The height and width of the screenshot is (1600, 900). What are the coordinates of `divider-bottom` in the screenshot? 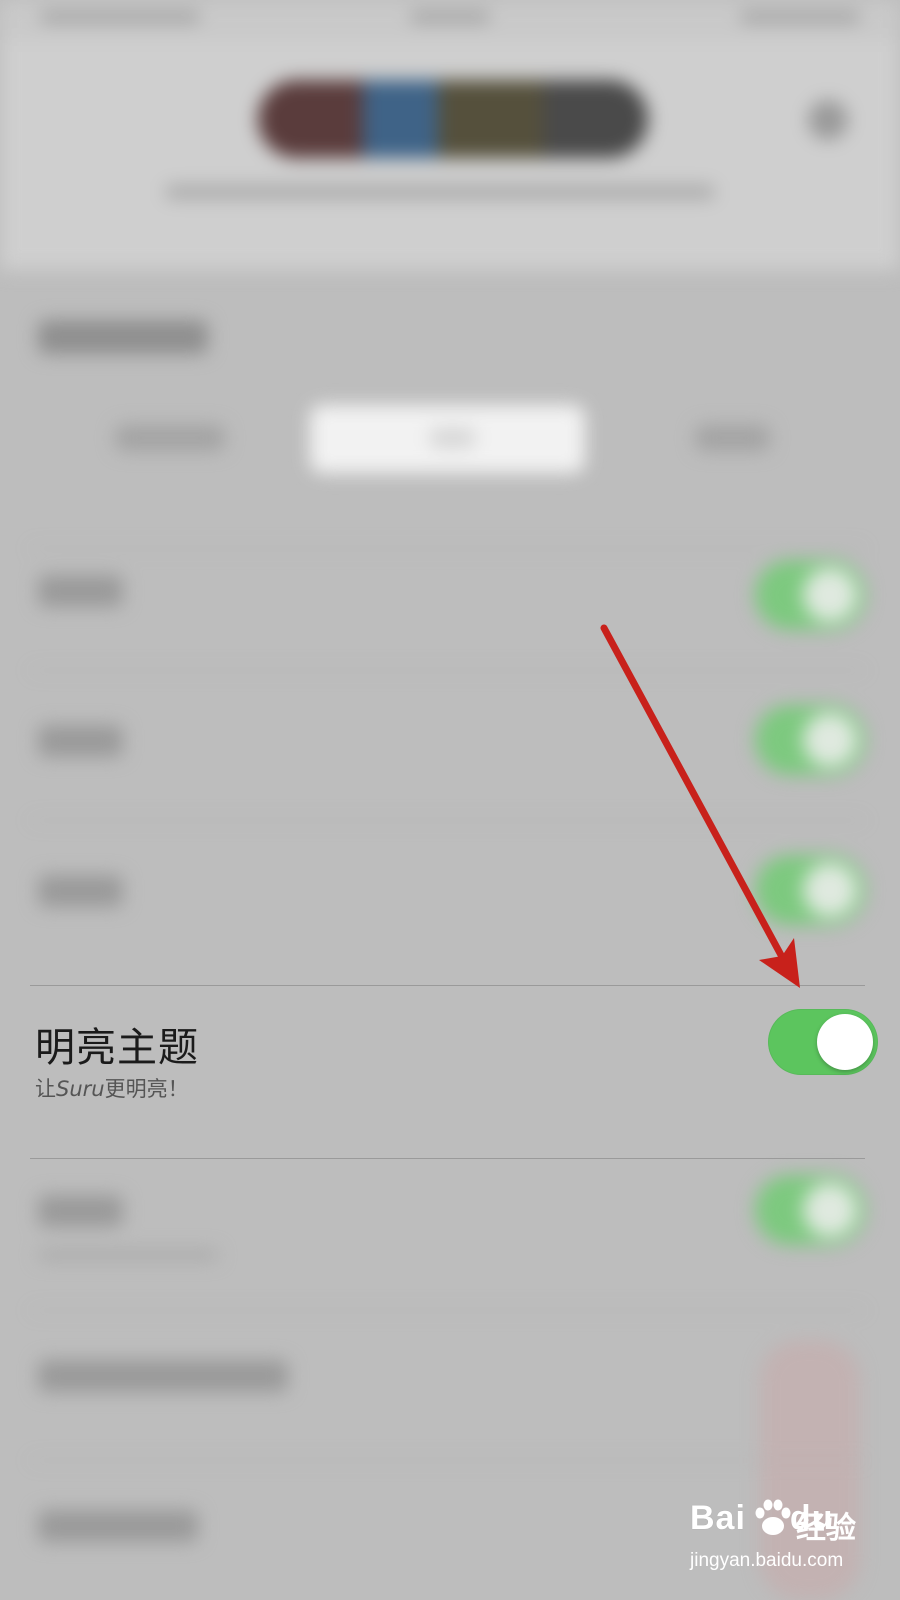 It's located at (447, 1158).